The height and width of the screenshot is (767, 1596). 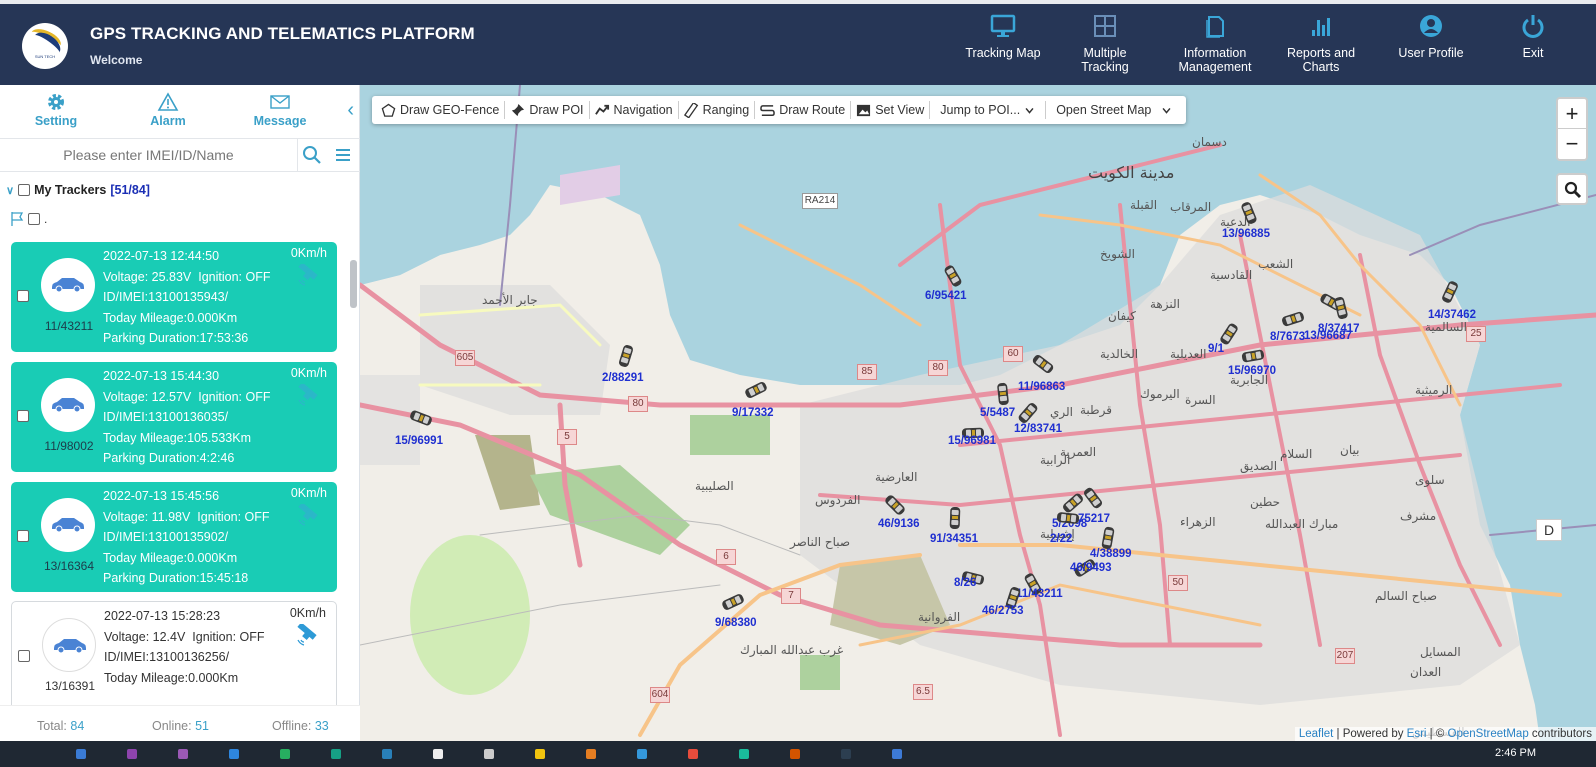 What do you see at coordinates (10, 190) in the screenshot?
I see `chevron-down-icon: ∨` at bounding box center [10, 190].